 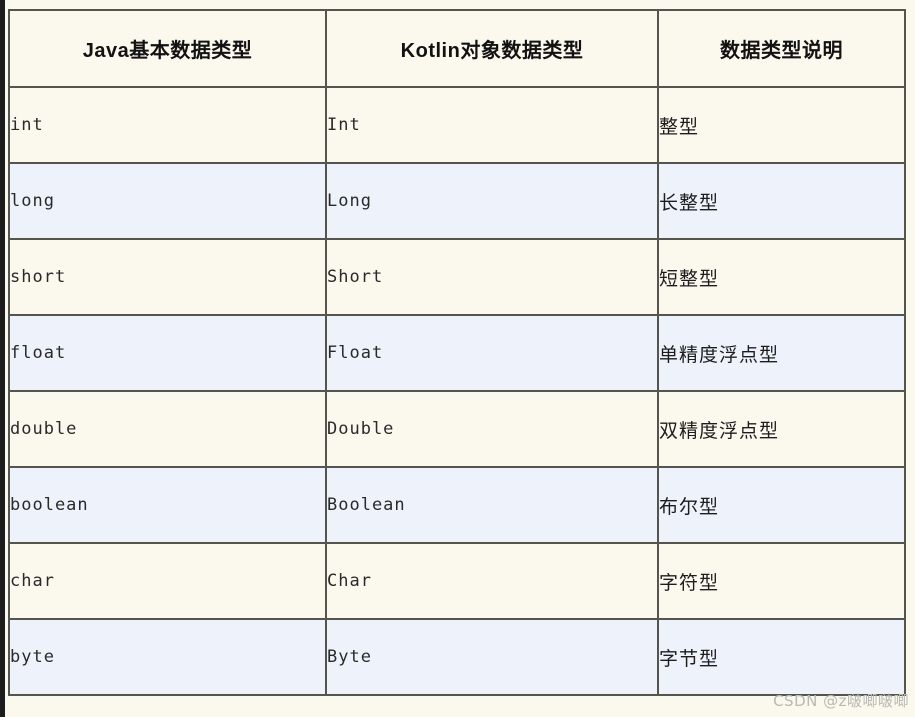 What do you see at coordinates (167, 429) in the screenshot?
I see `cell-java-type: double` at bounding box center [167, 429].